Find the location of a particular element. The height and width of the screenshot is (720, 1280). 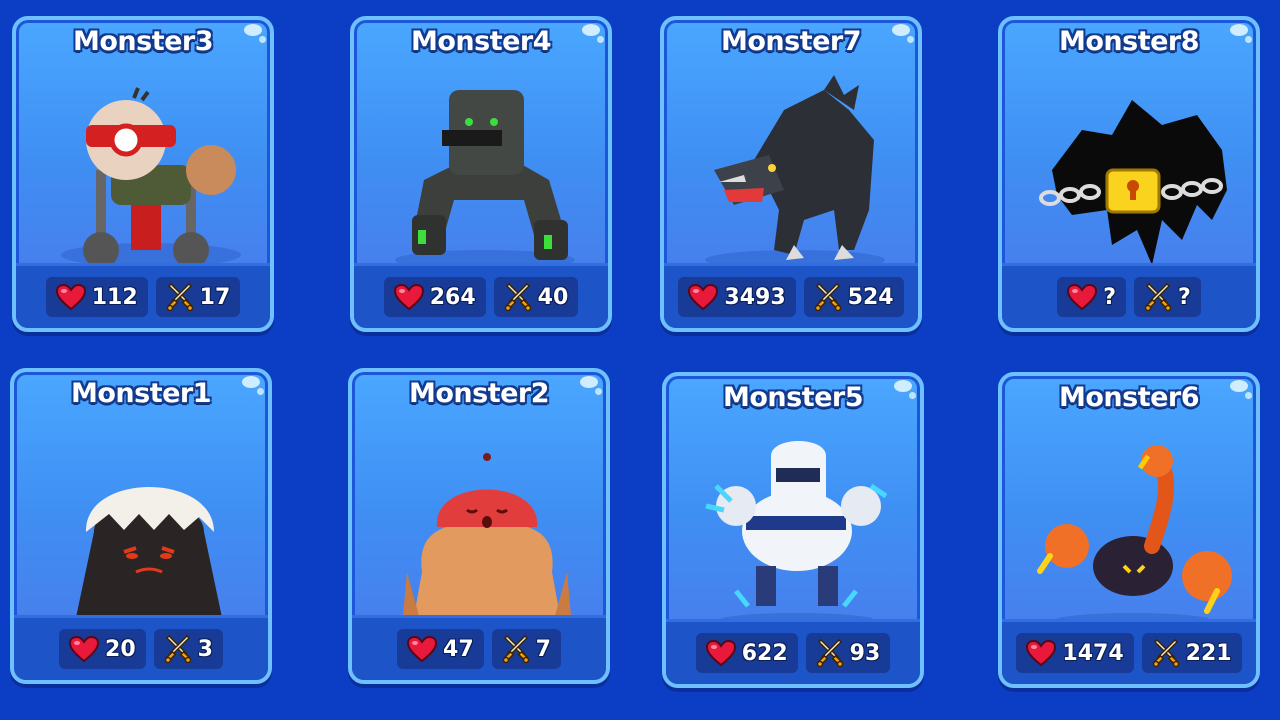

attack-stat: 17 is located at coordinates (198, 297).